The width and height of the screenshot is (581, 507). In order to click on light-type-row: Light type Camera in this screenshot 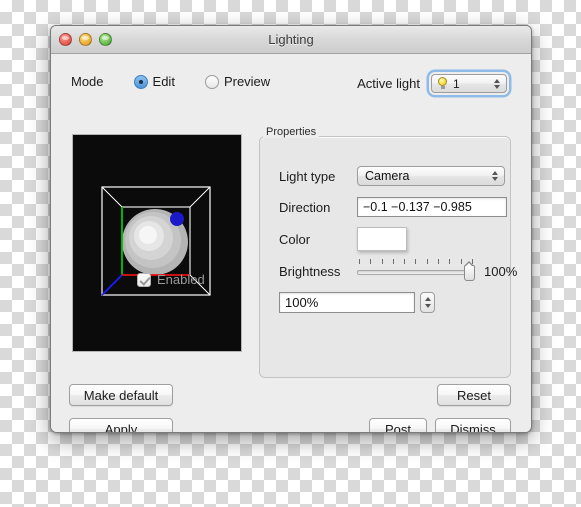, I will do `click(392, 176)`.